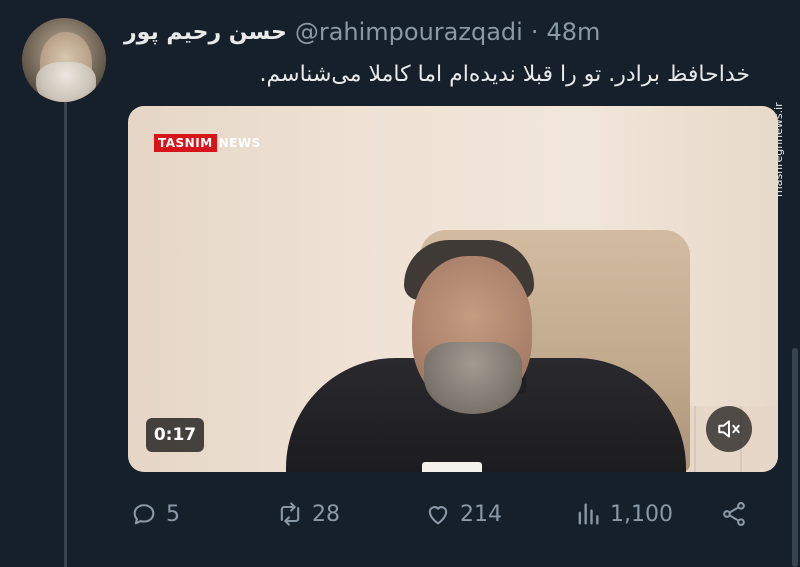  What do you see at coordinates (573, 32) in the screenshot?
I see `timestamp: 48m` at bounding box center [573, 32].